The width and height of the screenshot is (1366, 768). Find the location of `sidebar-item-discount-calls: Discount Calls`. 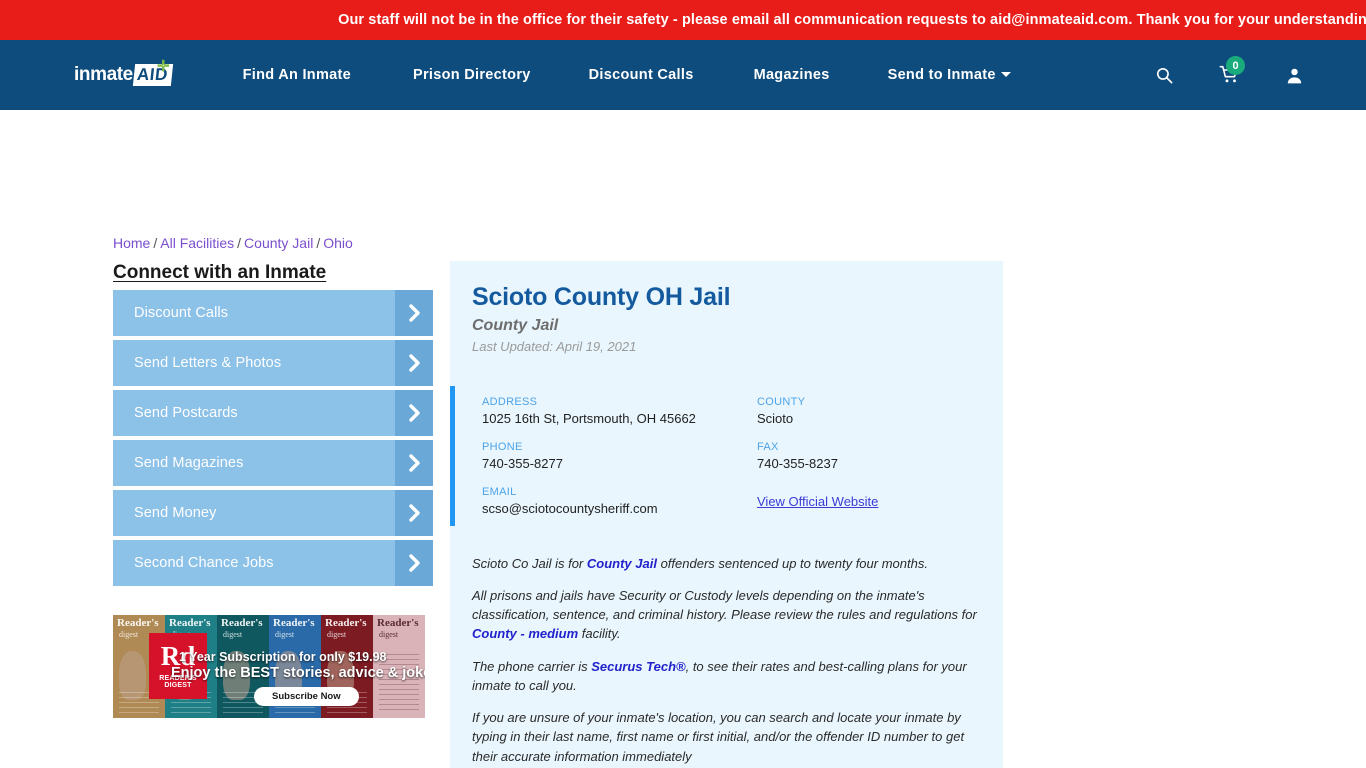

sidebar-item-discount-calls: Discount Calls is located at coordinates (273, 313).